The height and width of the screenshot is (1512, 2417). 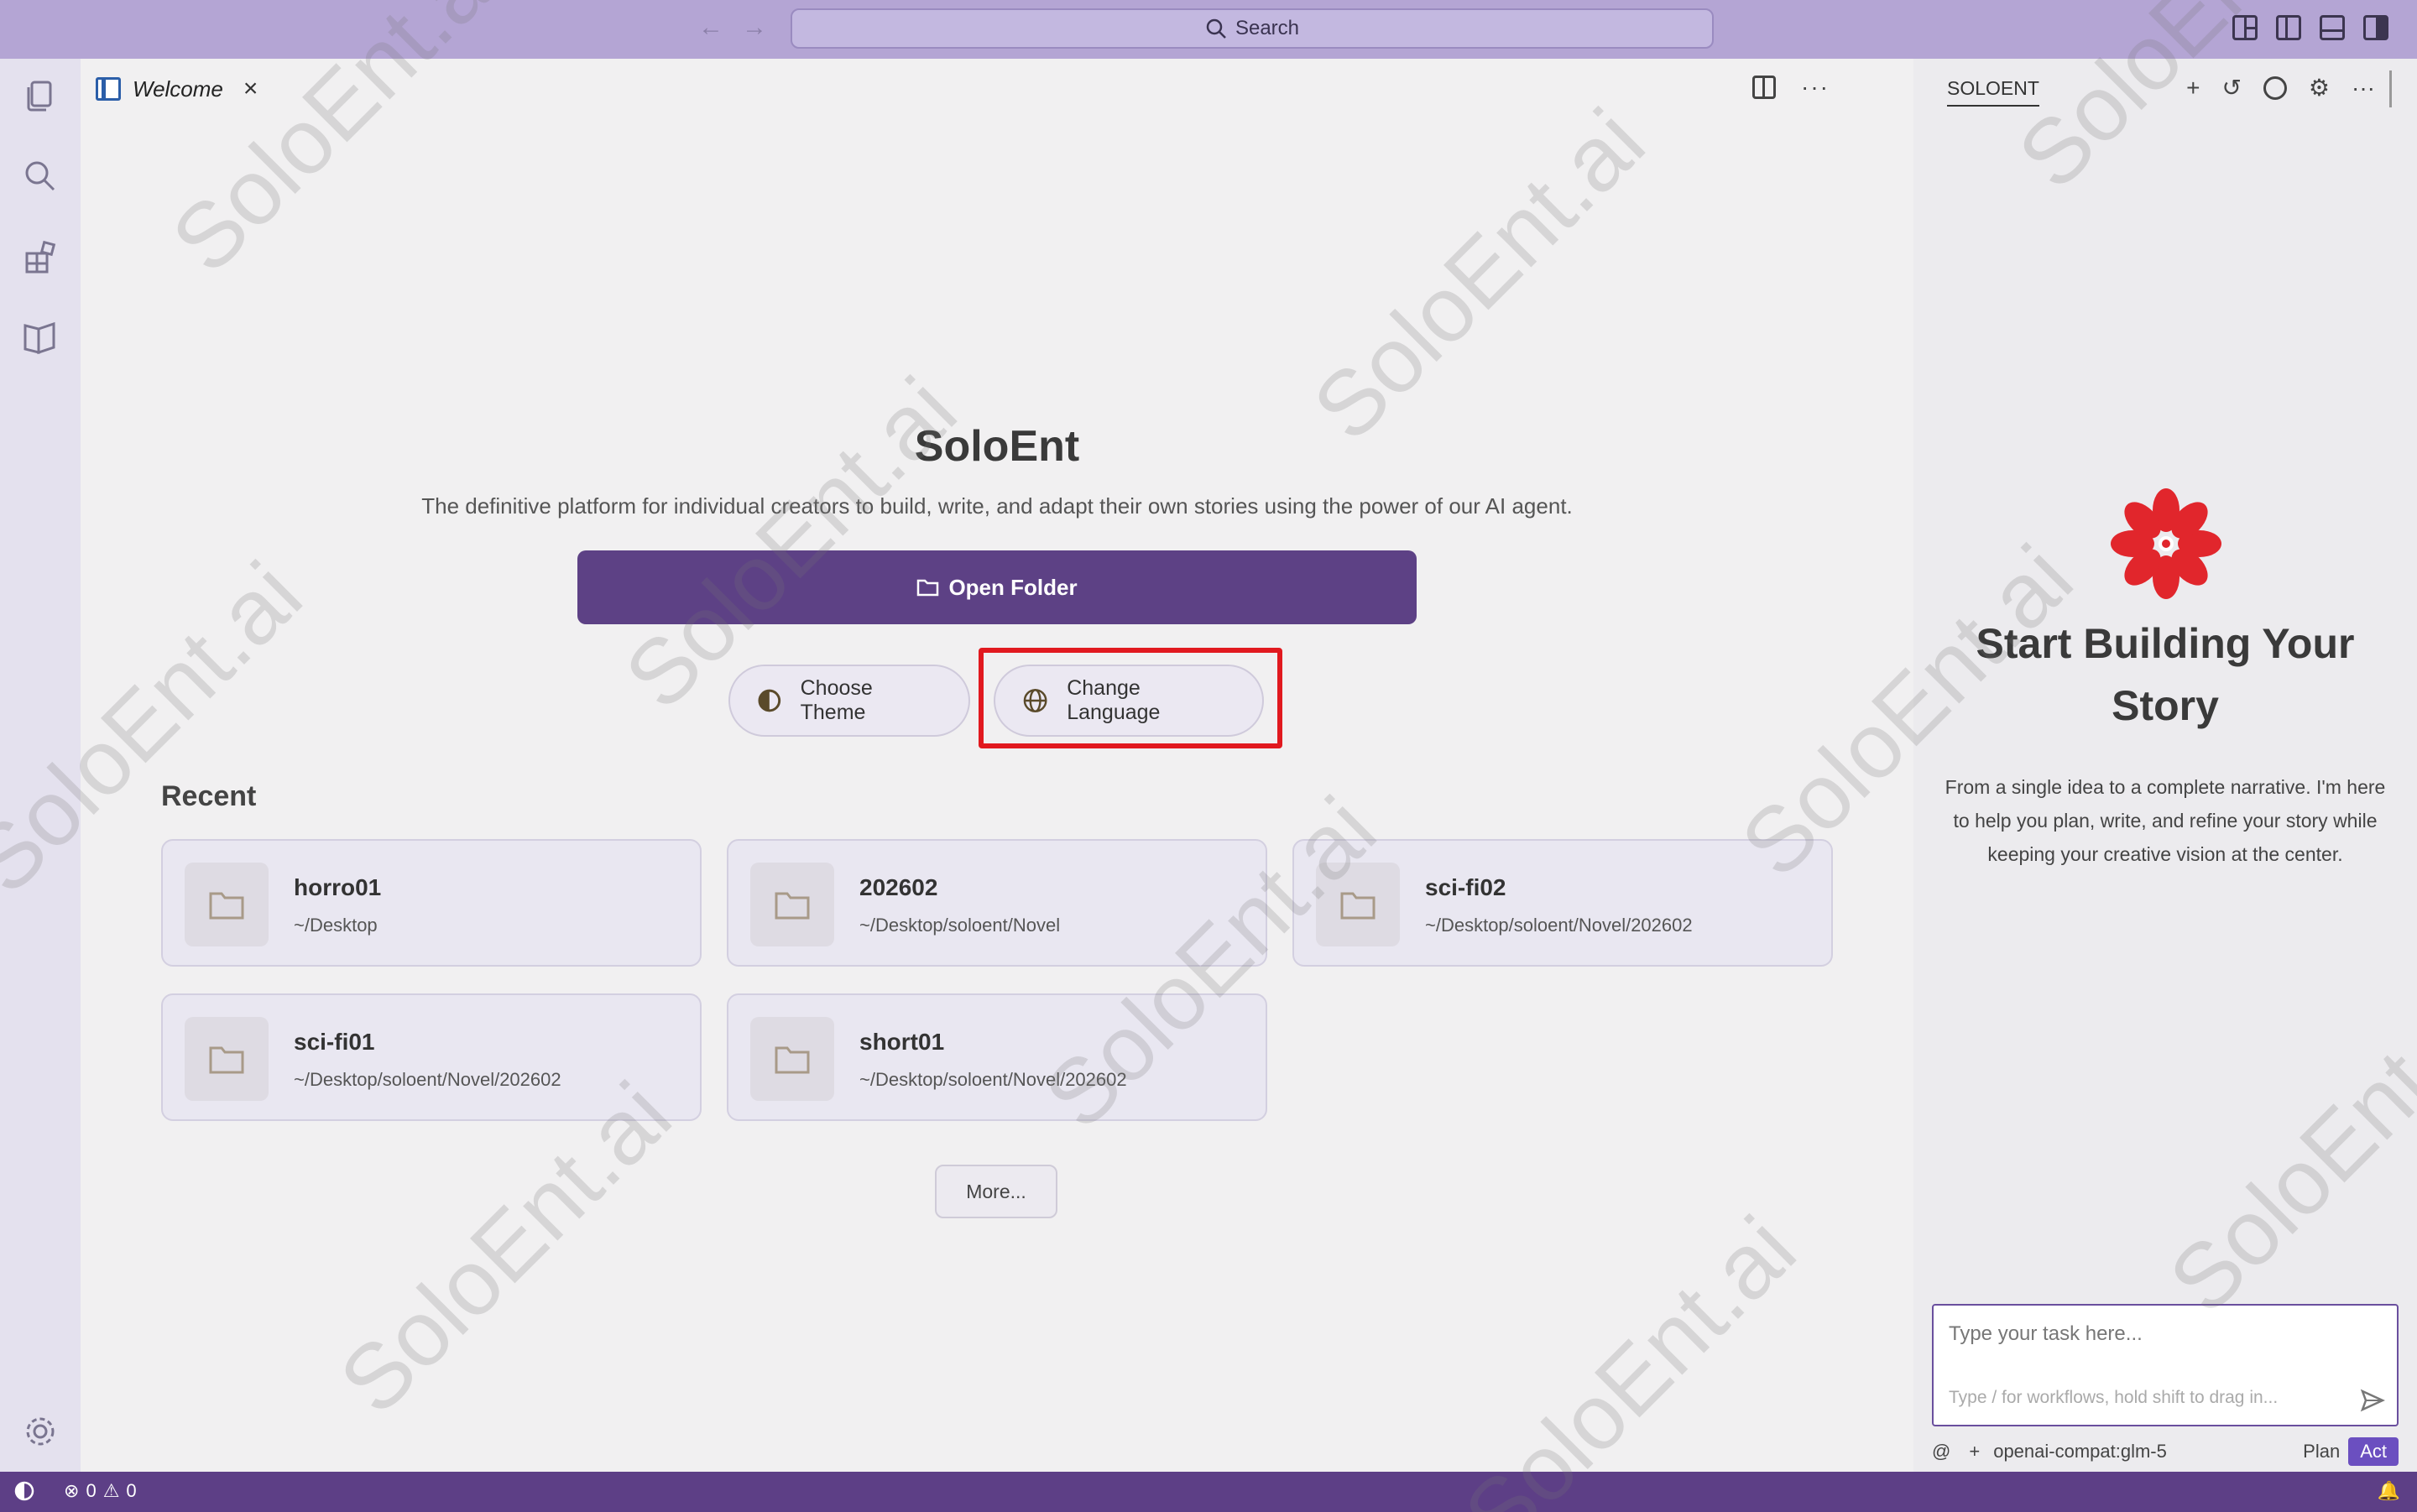 What do you see at coordinates (1465, 887) in the screenshot?
I see `recent-item-name: sci-fi02` at bounding box center [1465, 887].